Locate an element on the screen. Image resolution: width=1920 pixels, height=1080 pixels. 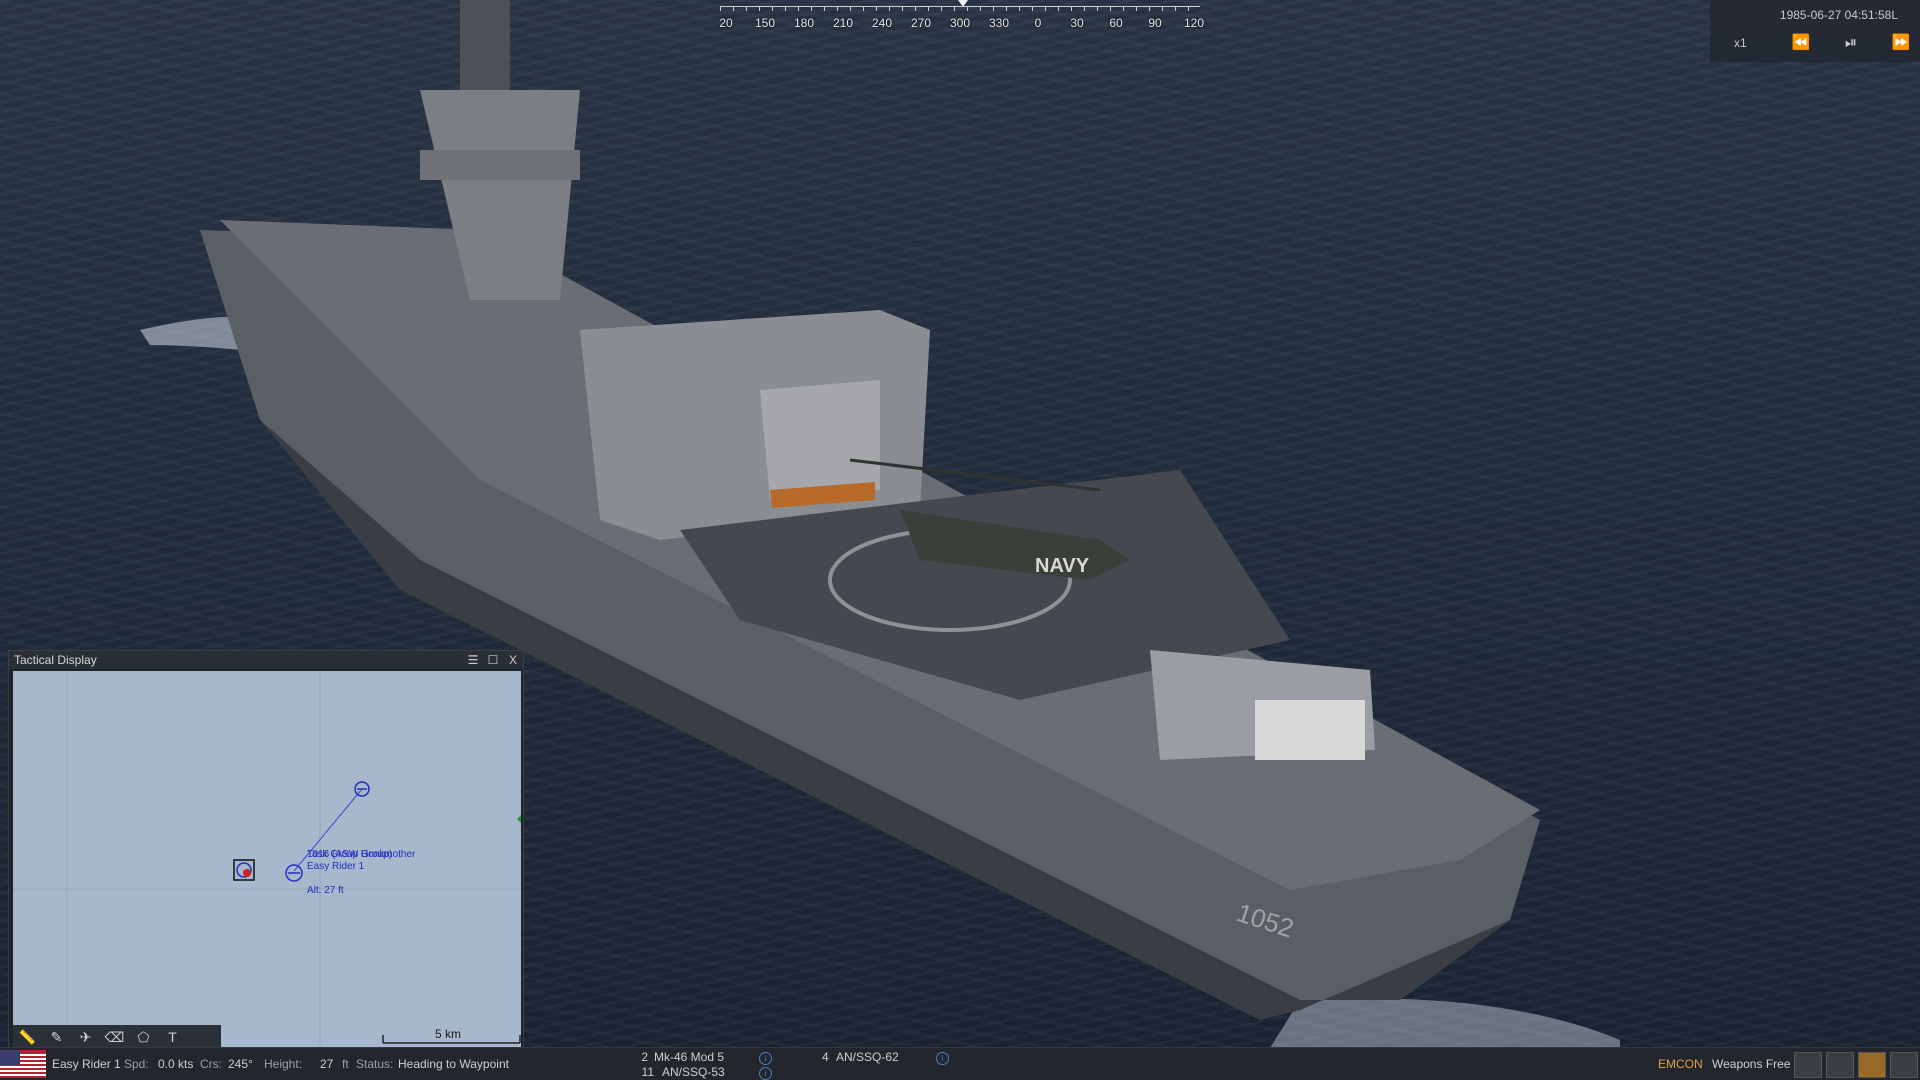
rewind-icon: ⏪ is located at coordinates (1801, 43).